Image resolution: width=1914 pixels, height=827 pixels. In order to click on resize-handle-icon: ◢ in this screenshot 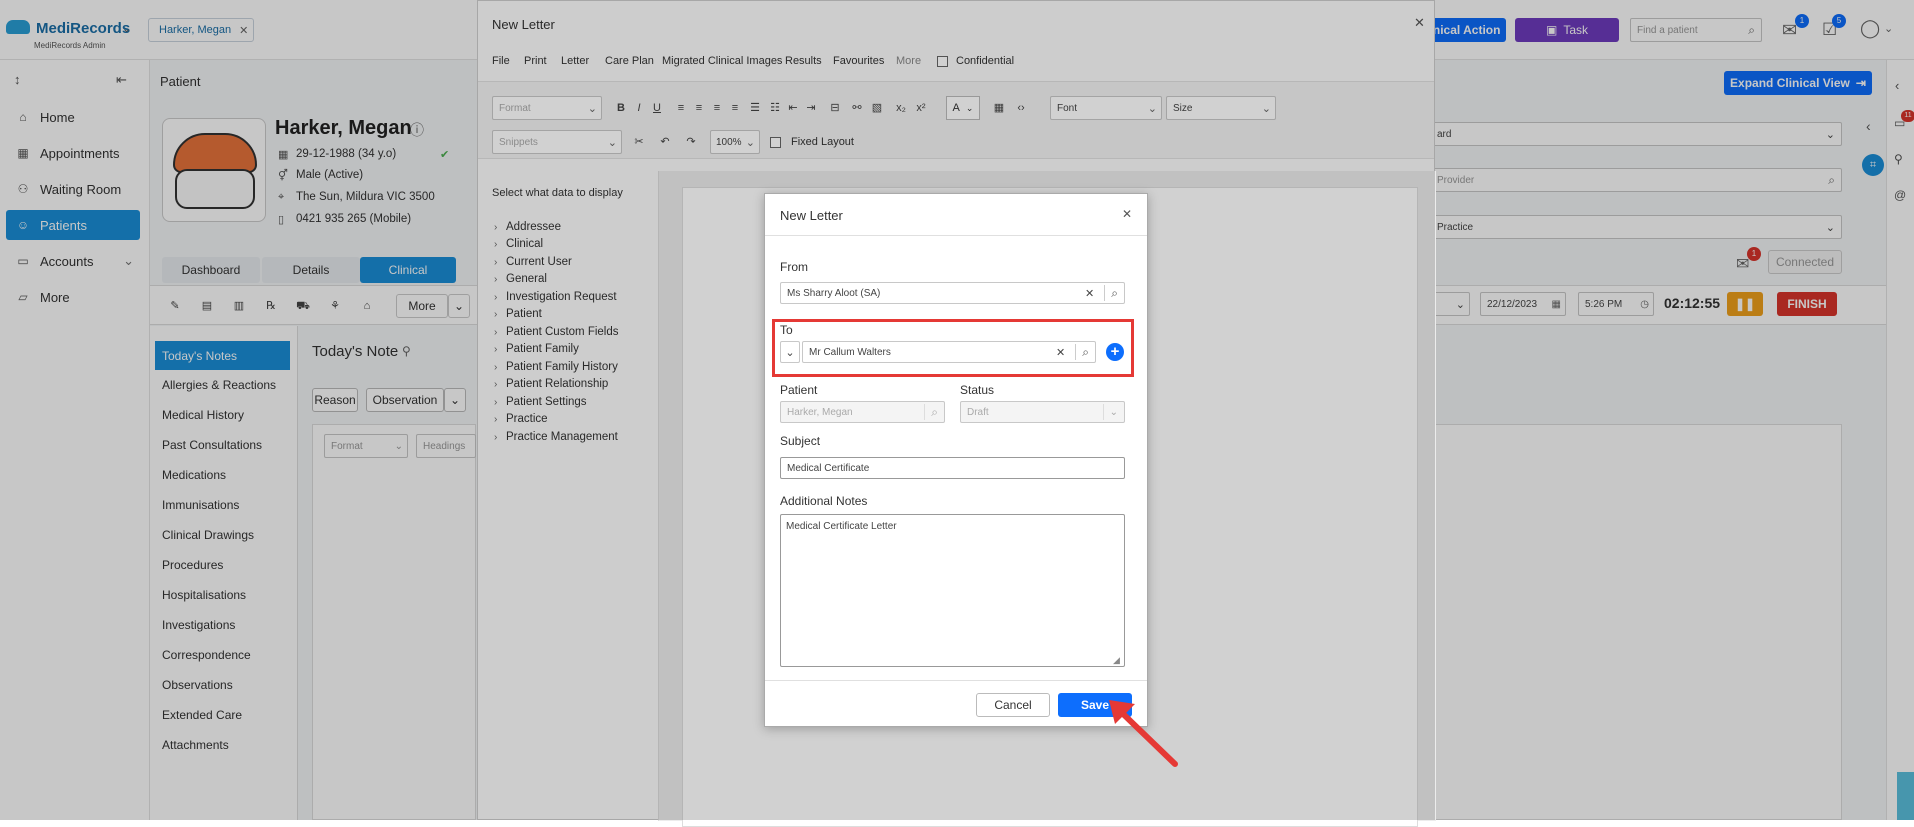, I will do `click(1116, 660)`.